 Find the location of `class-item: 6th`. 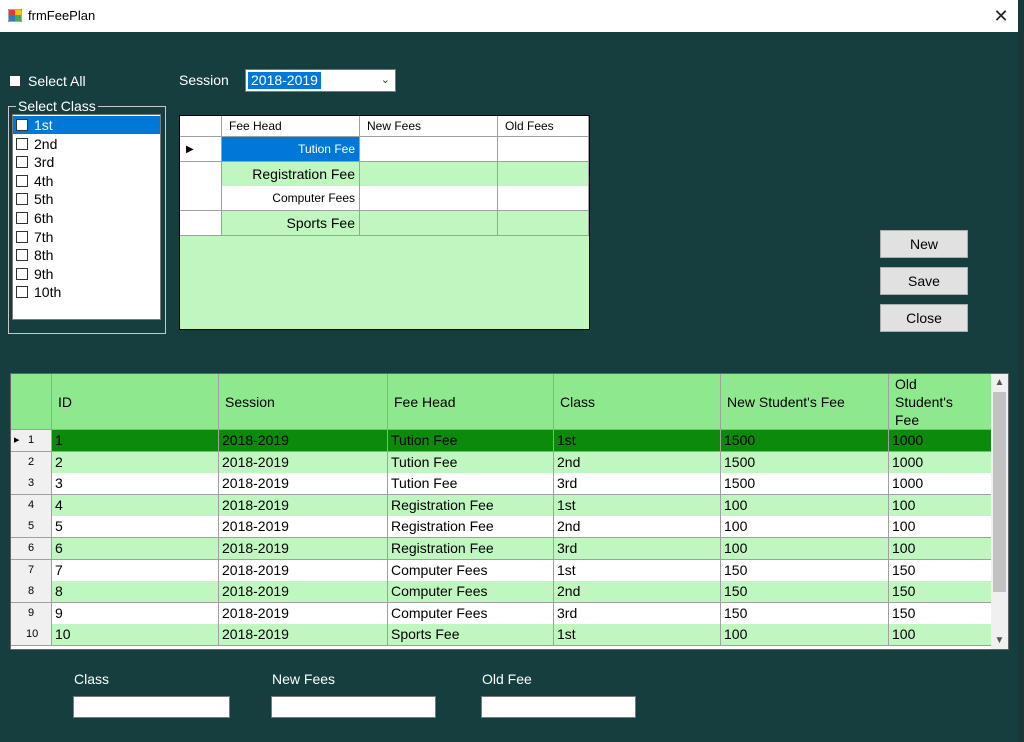

class-item: 6th is located at coordinates (86, 218).